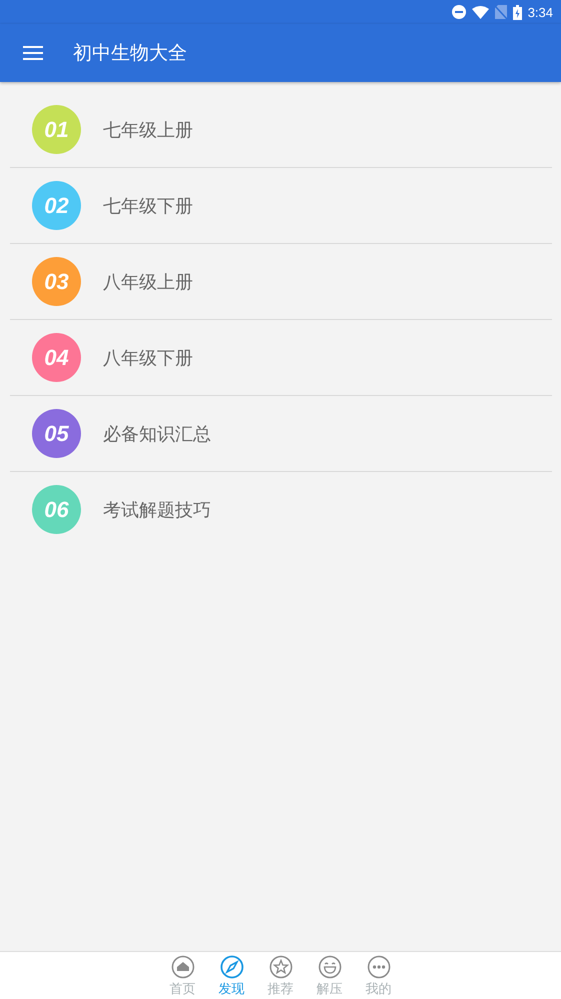 The image size is (561, 999). I want to click on chapter-item: 02 七年级下册, so click(281, 205).